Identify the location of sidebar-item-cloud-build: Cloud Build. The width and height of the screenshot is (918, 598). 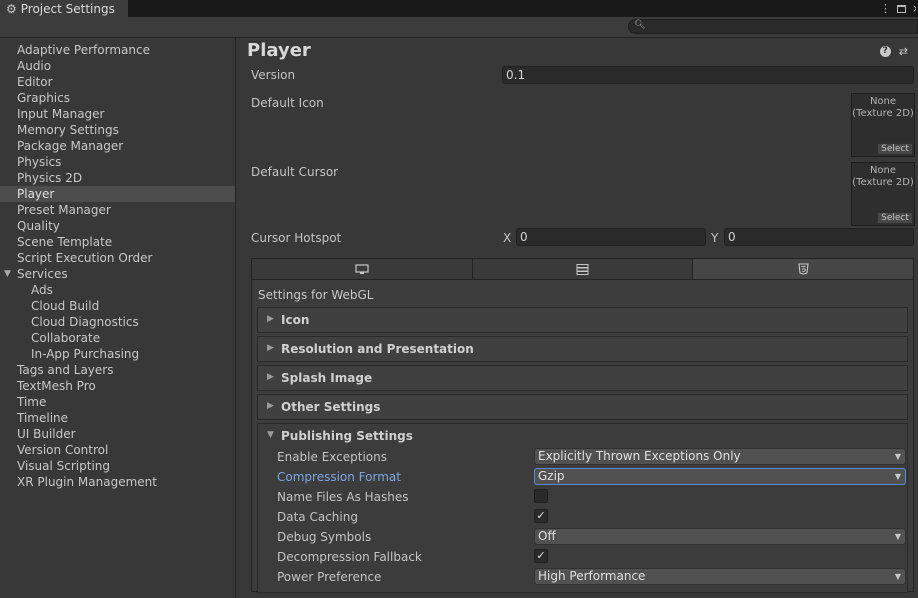
(117, 306).